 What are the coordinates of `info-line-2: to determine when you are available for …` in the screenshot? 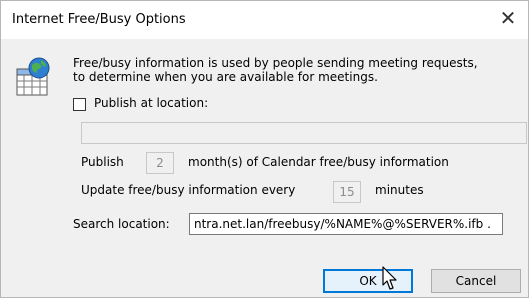 It's located at (225, 77).